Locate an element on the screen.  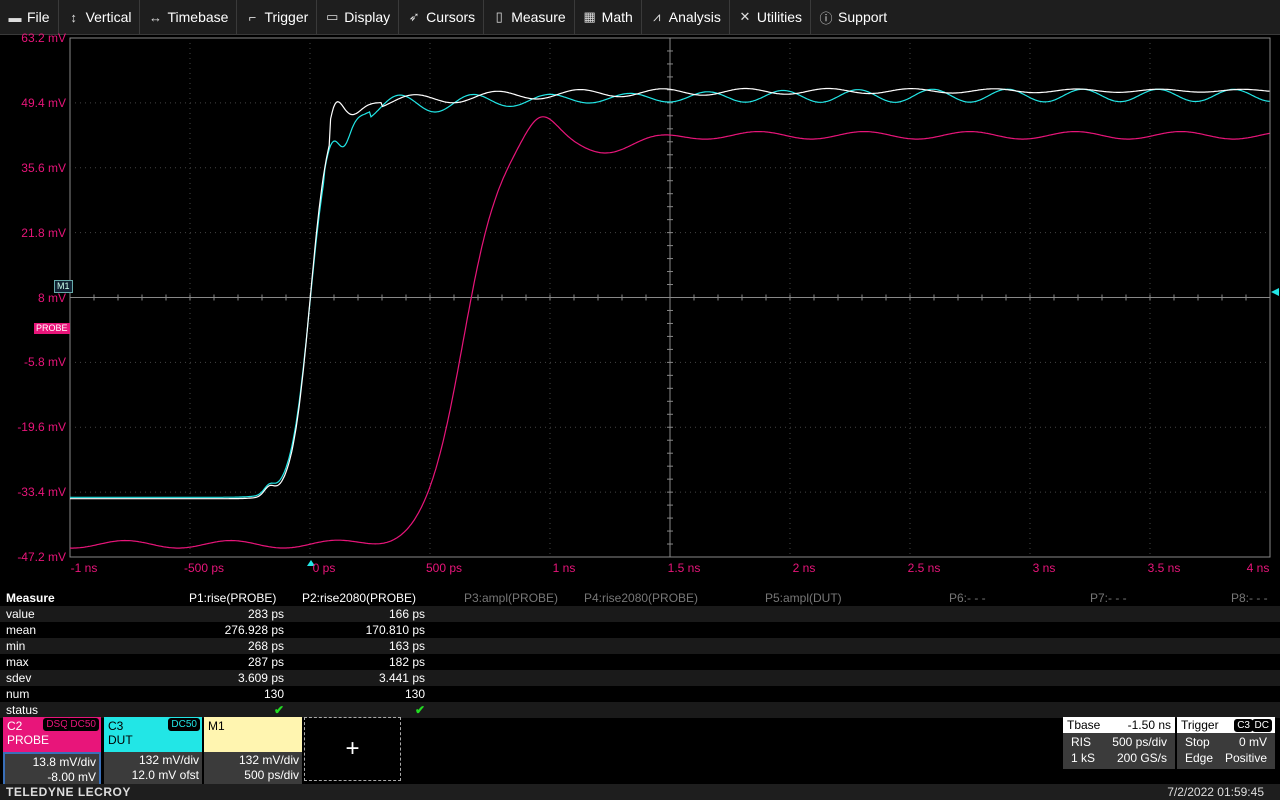
param-p8: P8:- - - is located at coordinates (1249, 598).